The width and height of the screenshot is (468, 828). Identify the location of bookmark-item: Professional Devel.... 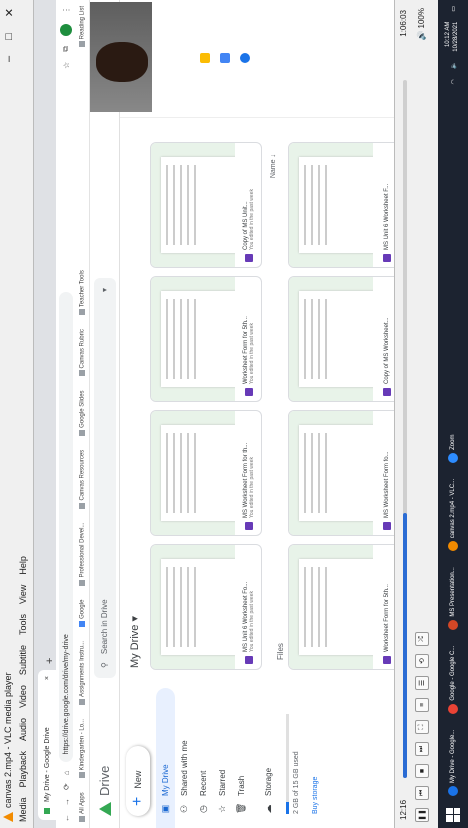
(82, 554).